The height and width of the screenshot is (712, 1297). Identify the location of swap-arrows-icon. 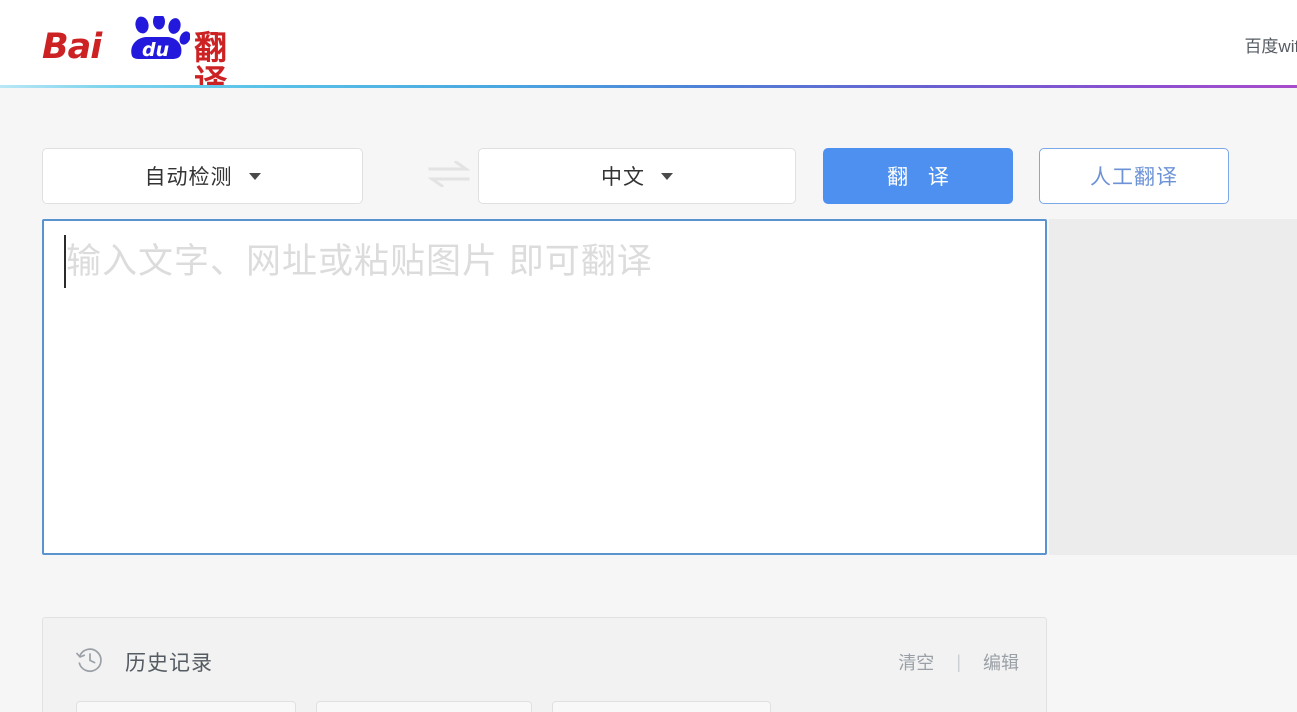
(449, 175).